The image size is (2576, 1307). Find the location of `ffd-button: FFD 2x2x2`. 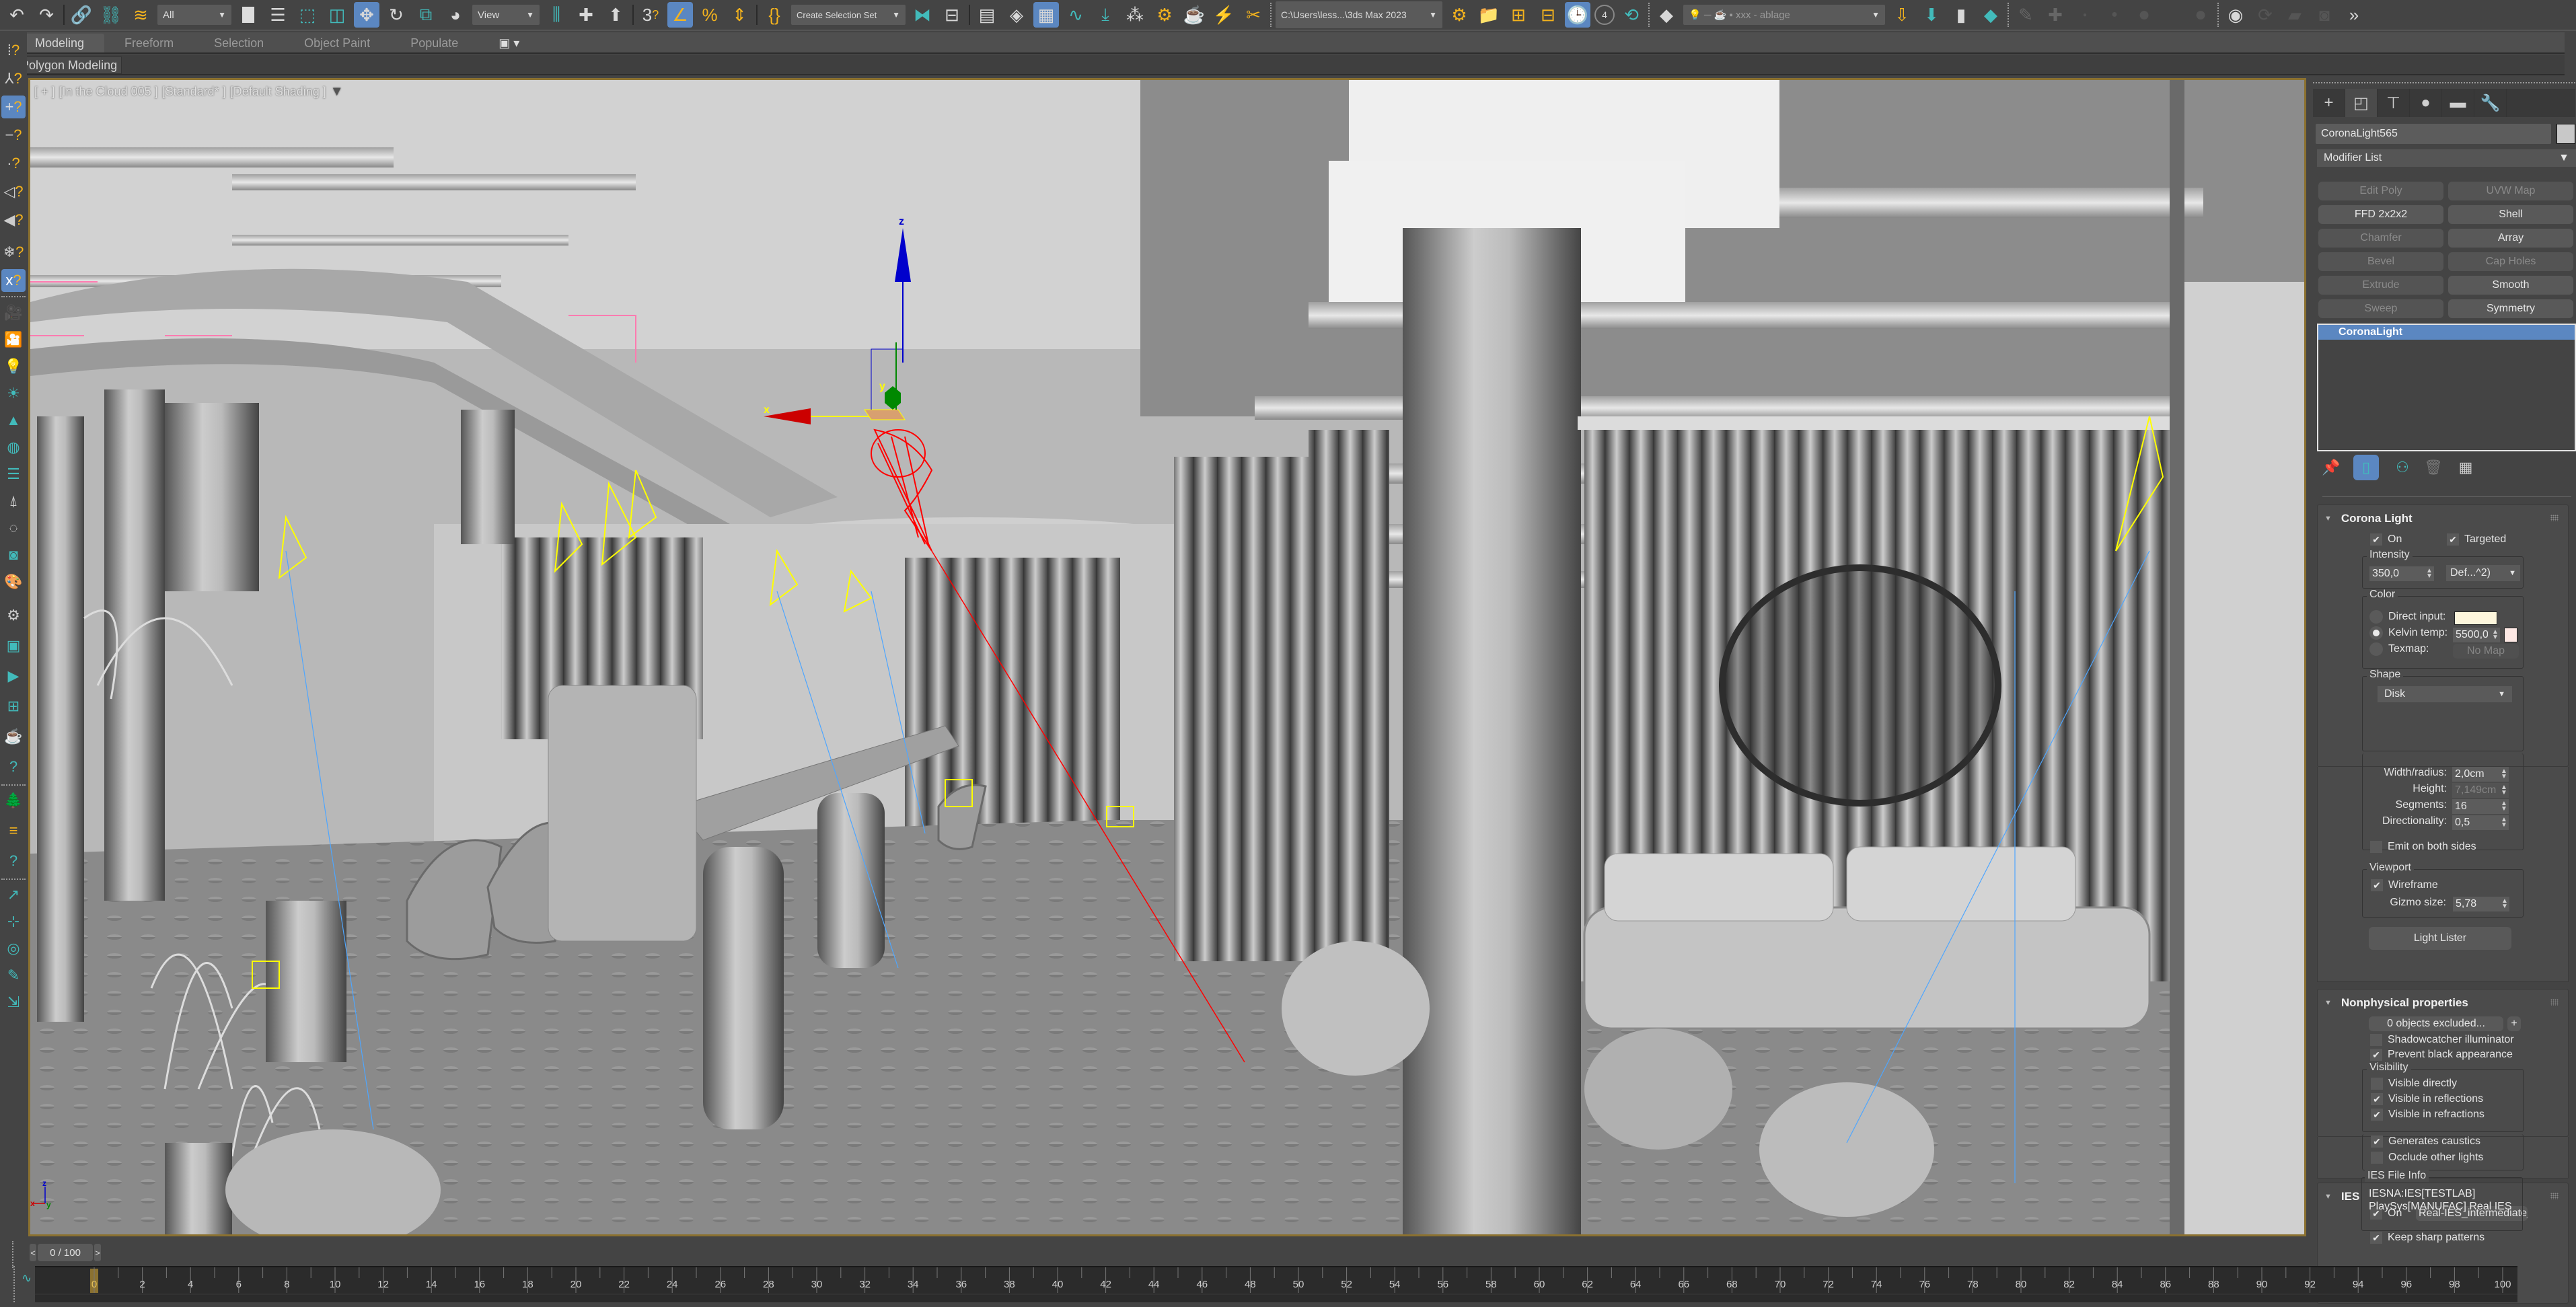

ffd-button: FFD 2x2x2 is located at coordinates (2380, 214).